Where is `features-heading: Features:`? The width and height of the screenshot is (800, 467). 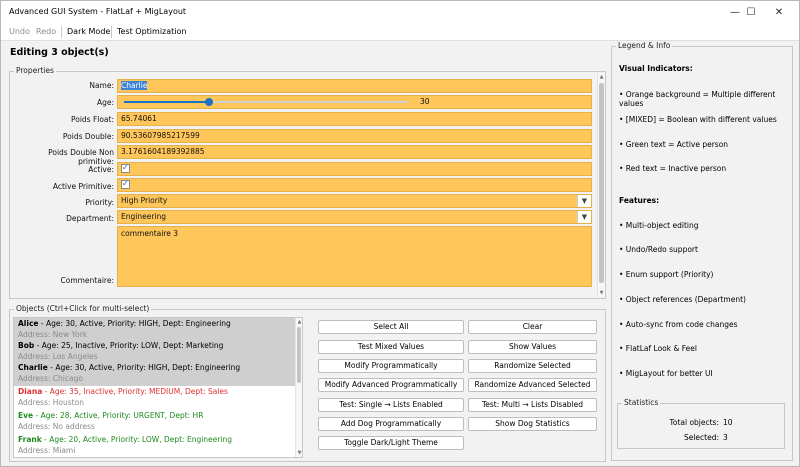 features-heading: Features: is located at coordinates (639, 200).